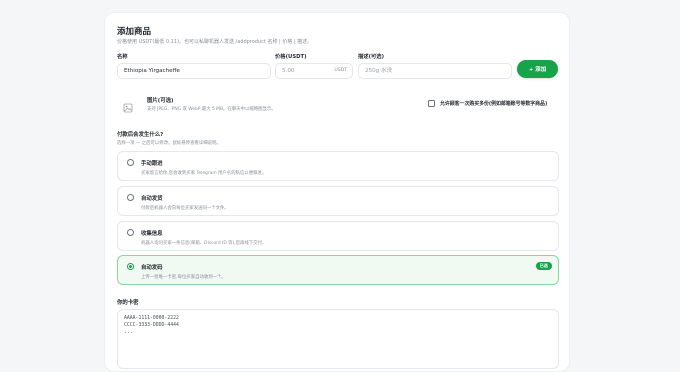  Describe the element at coordinates (340, 70) in the screenshot. I see `price-suffix: USDT` at that location.